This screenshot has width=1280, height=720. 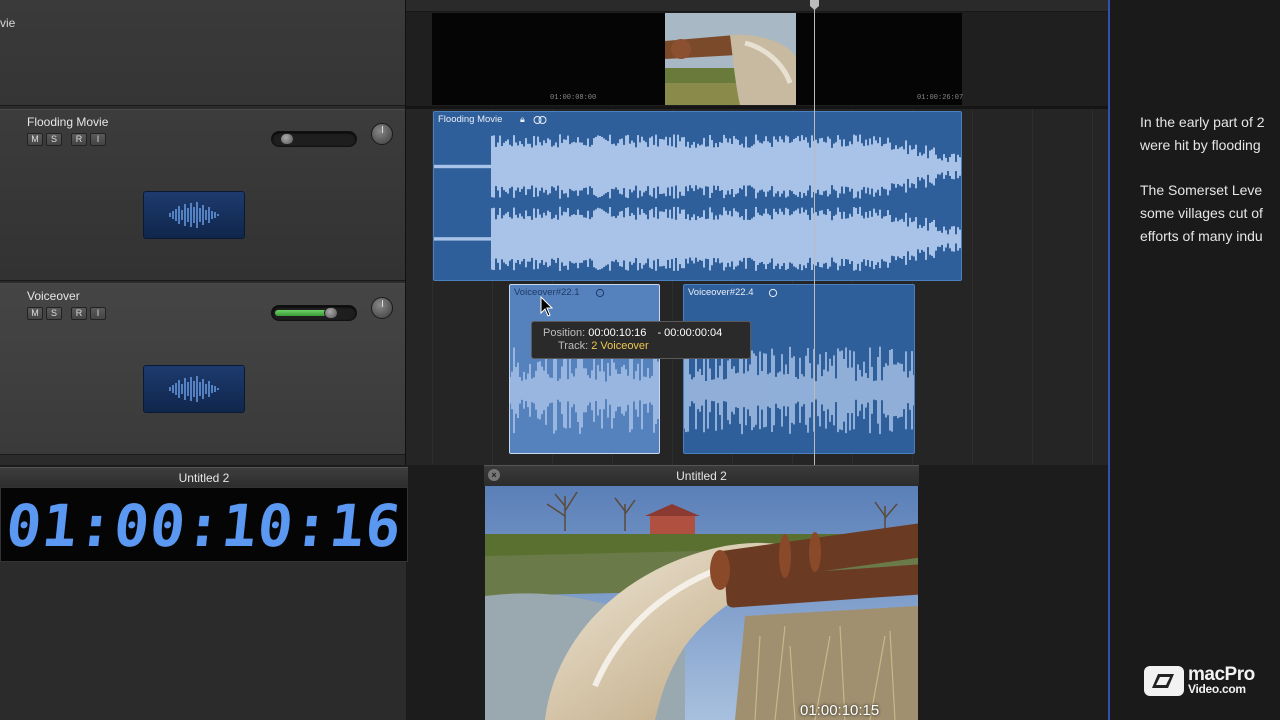 What do you see at coordinates (494, 475) in the screenshot?
I see `close-icon: ×` at bounding box center [494, 475].